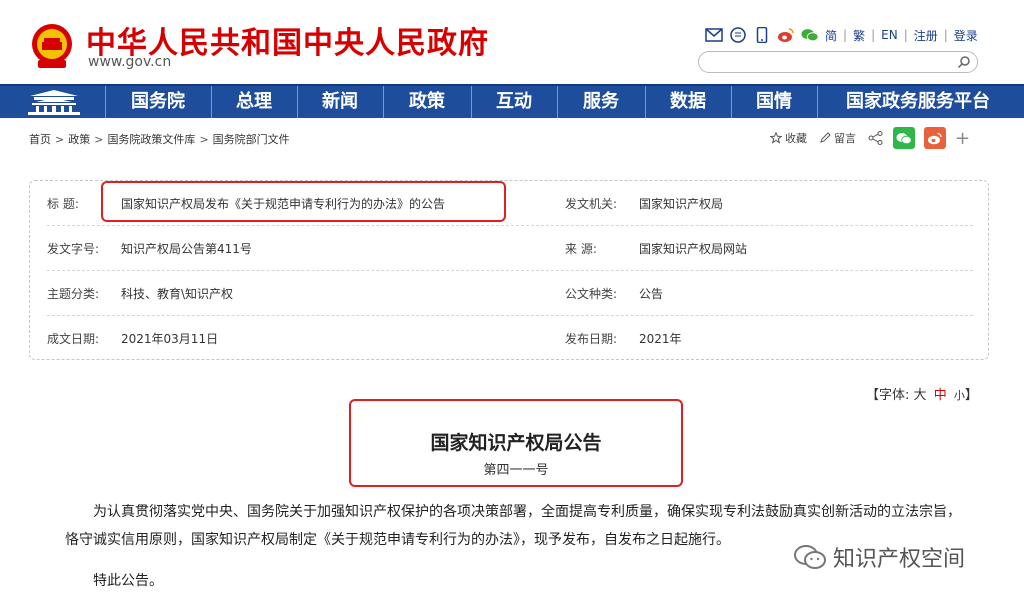 The height and width of the screenshot is (603, 1024). I want to click on topic-value: 科技、教育\知识产权, so click(177, 294).